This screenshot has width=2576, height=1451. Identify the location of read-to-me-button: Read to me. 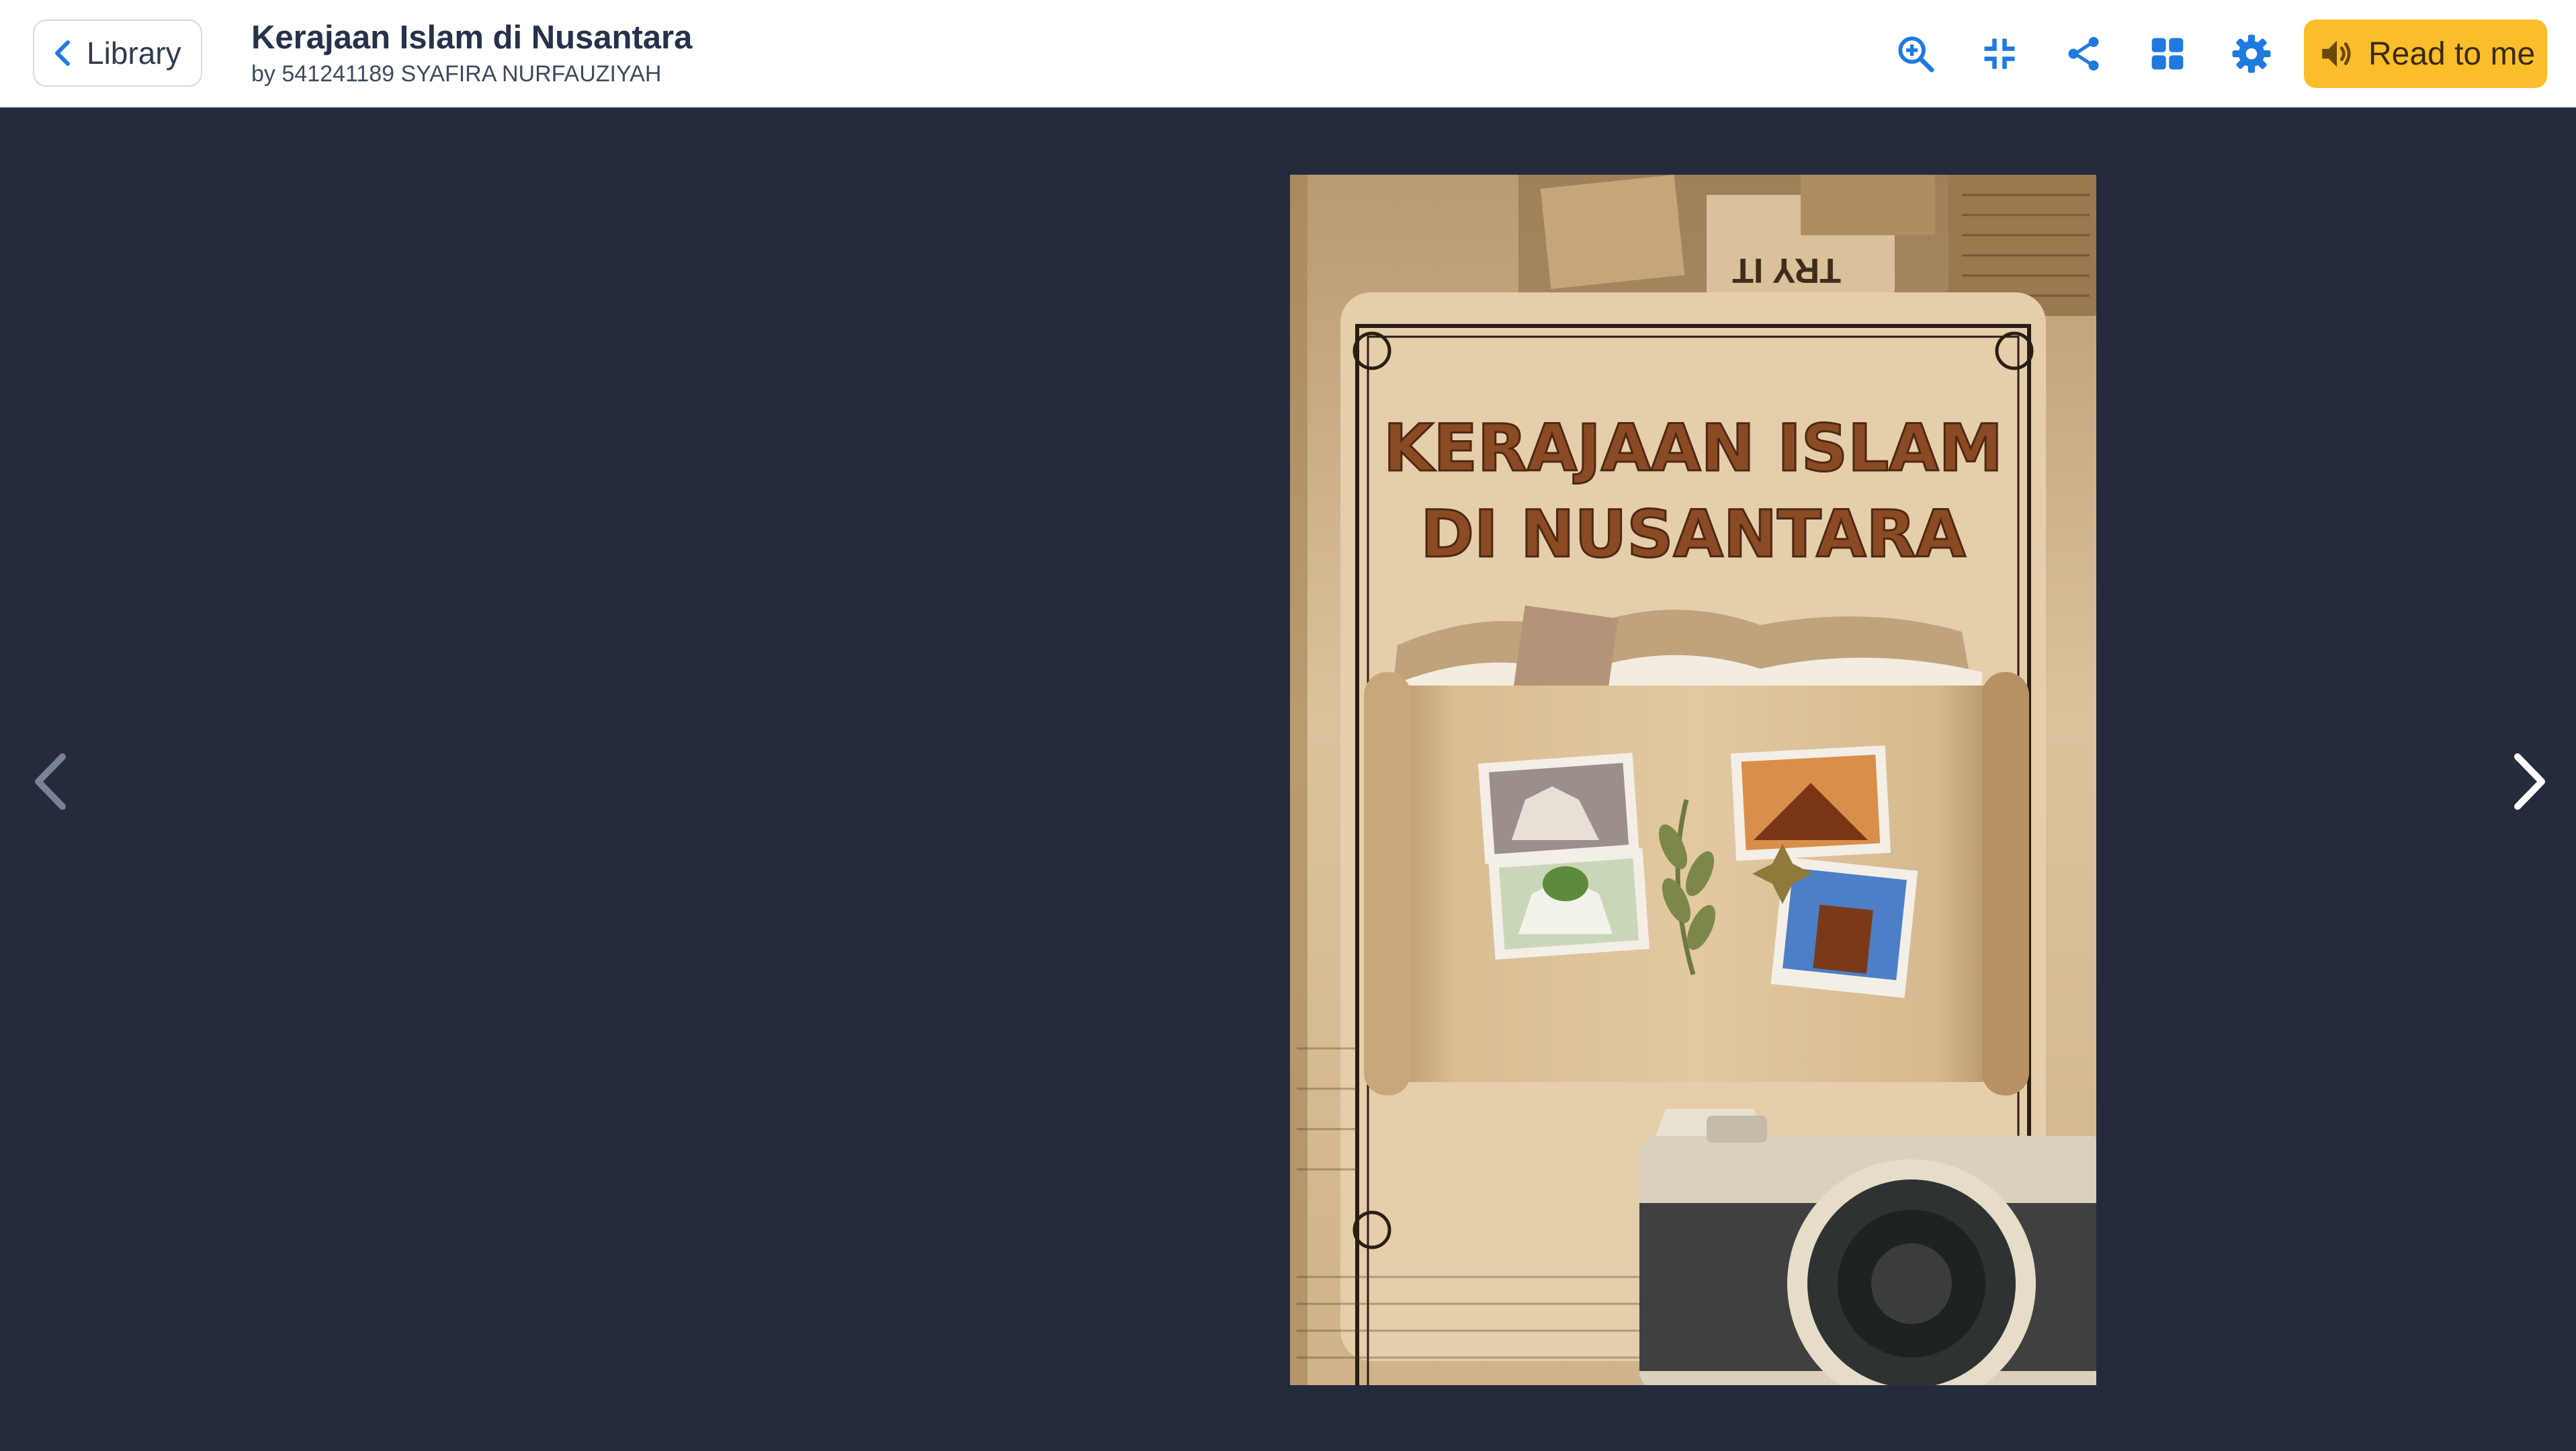
(2425, 53).